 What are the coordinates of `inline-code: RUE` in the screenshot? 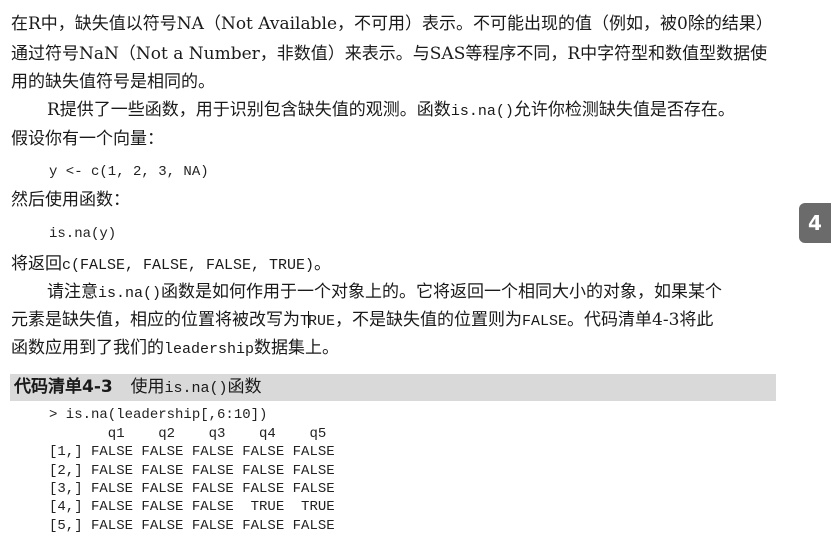 It's located at (322, 321).